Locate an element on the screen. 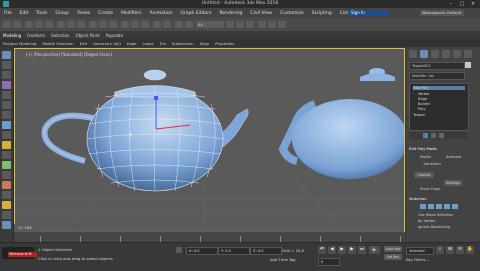 The width and height of the screenshot is (480, 271). mirror-icon is located at coordinates (157, 24).